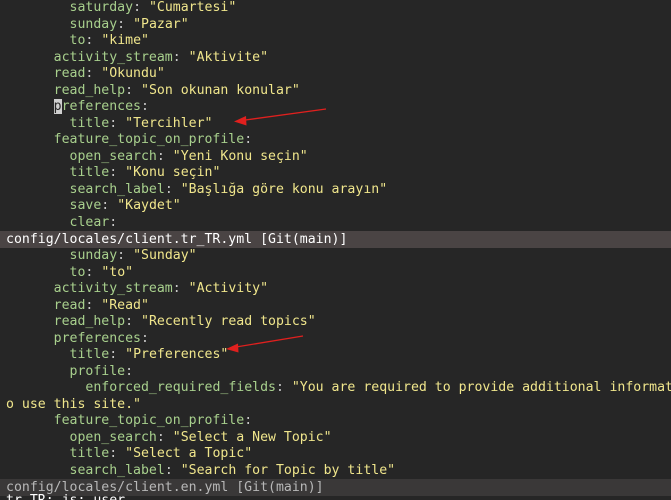 This screenshot has height=500, width=671. Describe the element at coordinates (97, 338) in the screenshot. I see `yaml-key: preferences` at that location.